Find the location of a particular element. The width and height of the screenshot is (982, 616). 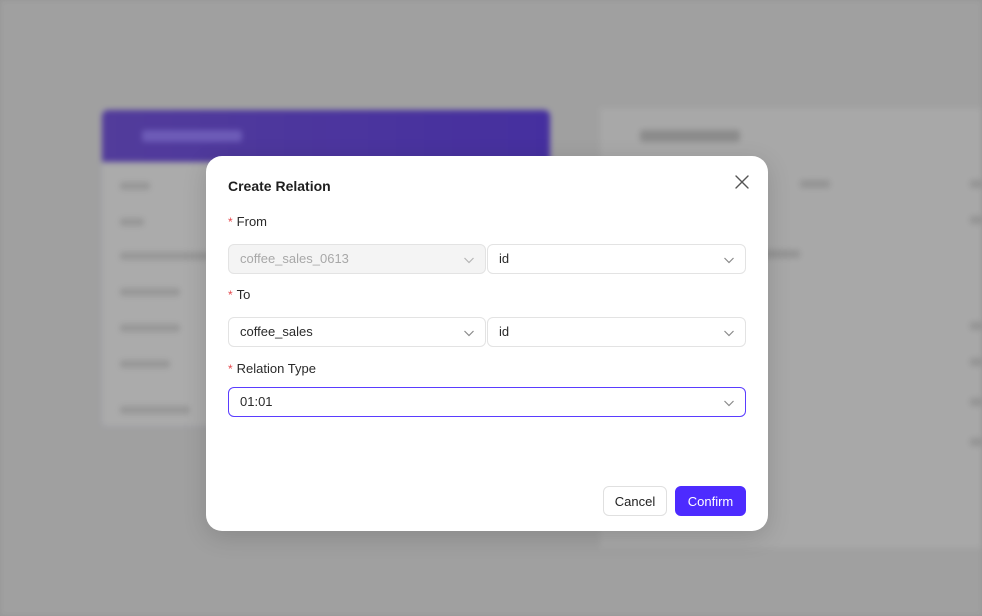

from-column-select: id is located at coordinates (616, 259).